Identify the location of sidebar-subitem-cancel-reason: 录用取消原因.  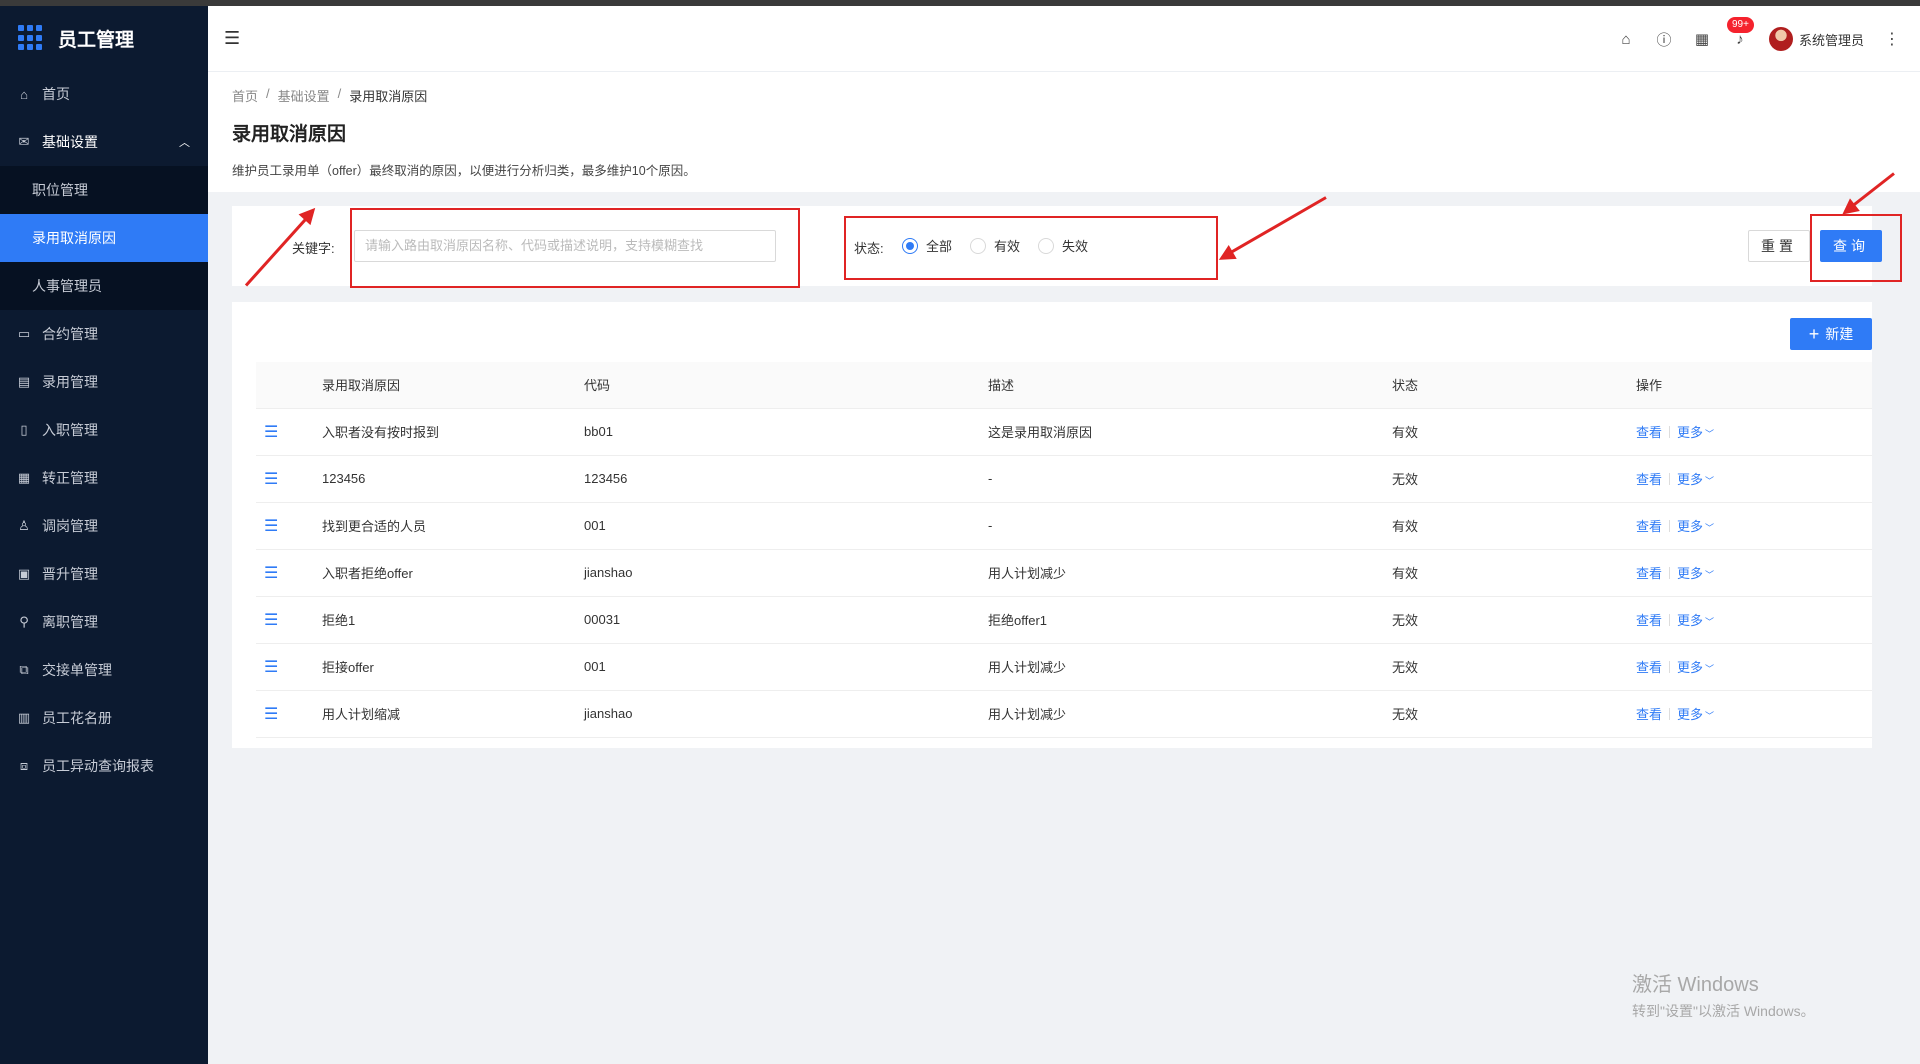
(104, 238).